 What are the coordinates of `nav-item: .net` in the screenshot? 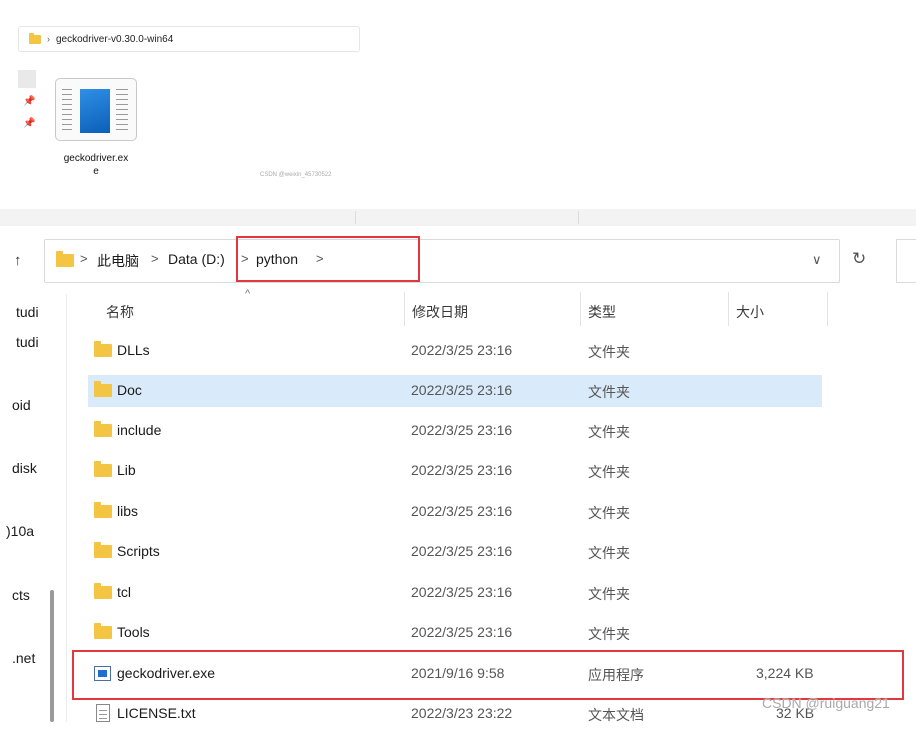 It's located at (23, 658).